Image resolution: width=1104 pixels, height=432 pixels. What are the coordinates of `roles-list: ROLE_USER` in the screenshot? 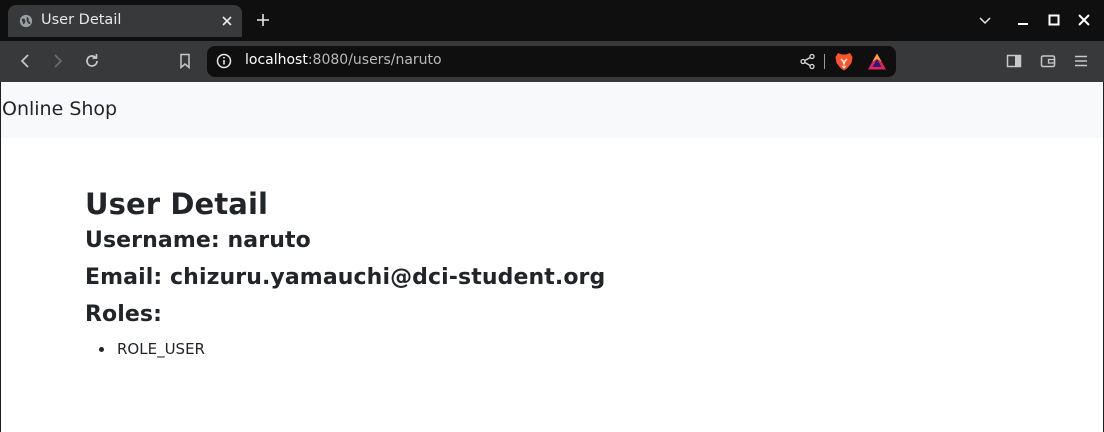 It's located at (345, 349).